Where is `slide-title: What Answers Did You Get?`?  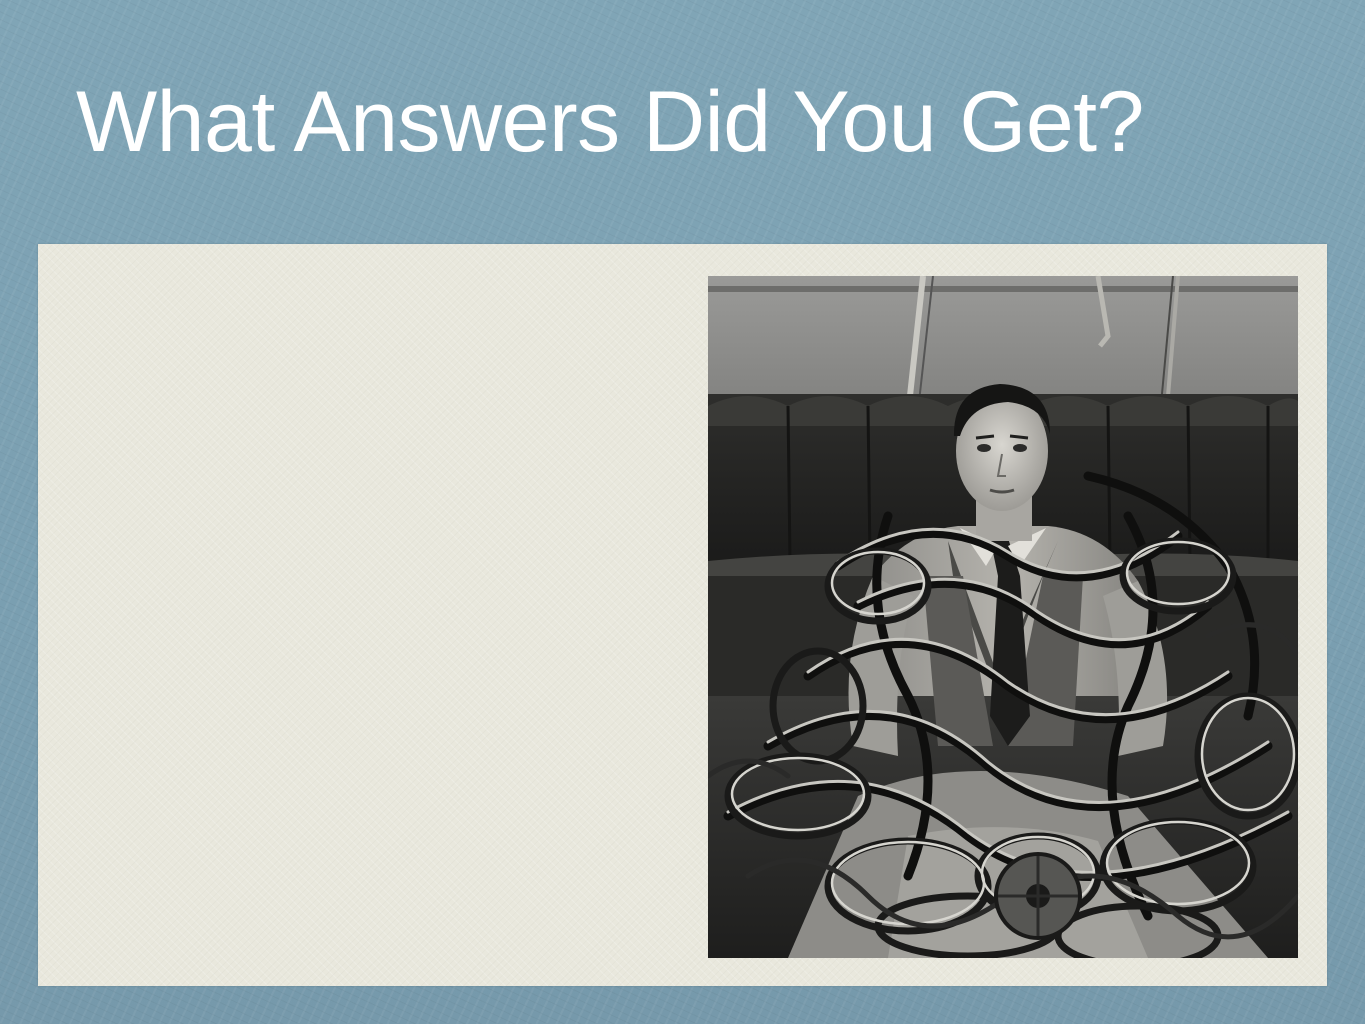 slide-title: What Answers Did You Get? is located at coordinates (610, 122).